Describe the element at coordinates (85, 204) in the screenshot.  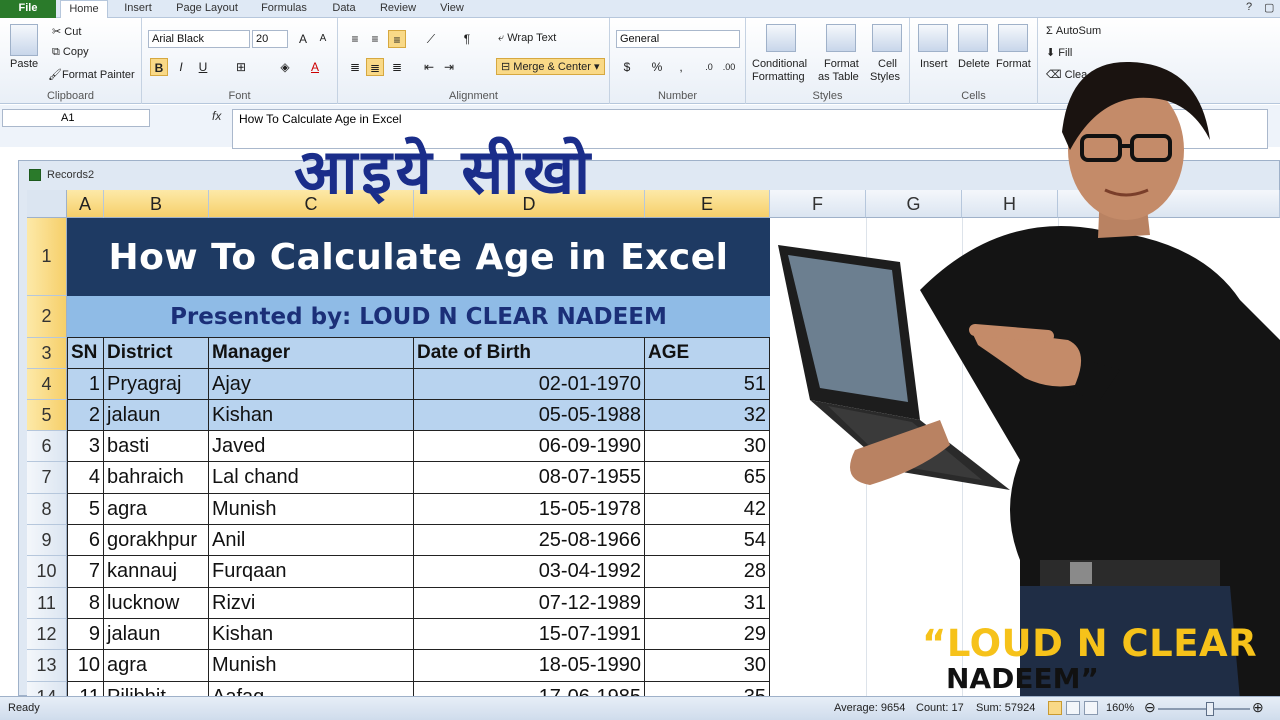
I see `column-header-a: A` at that location.